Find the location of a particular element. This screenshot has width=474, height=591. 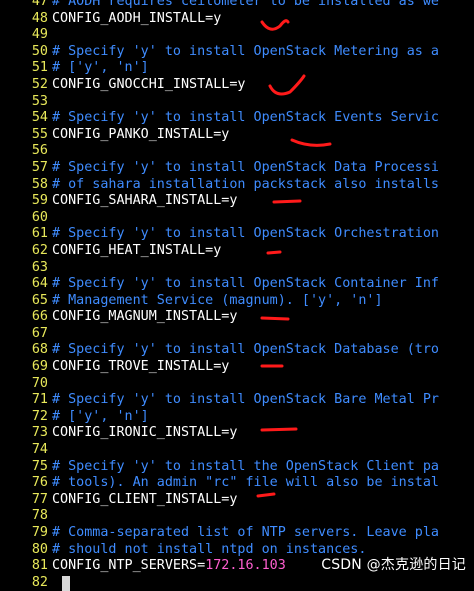

code-line: 52 CONFIG_GNOCCHI_INSTALL=y is located at coordinates (237, 85).